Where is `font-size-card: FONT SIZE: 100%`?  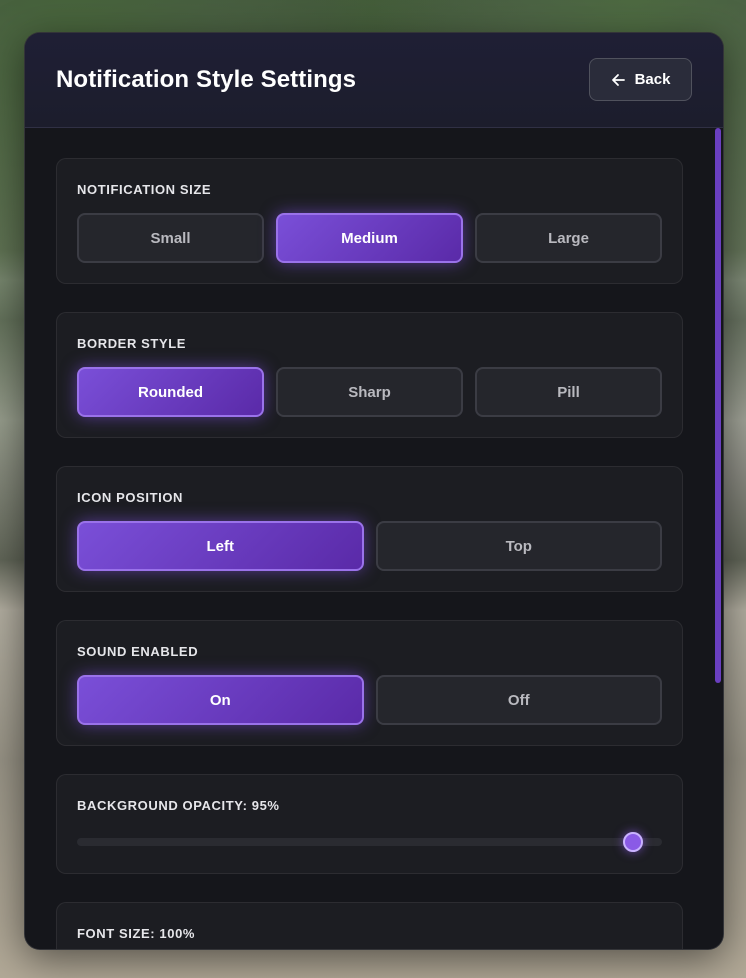
font-size-card: FONT SIZE: 100% is located at coordinates (369, 925).